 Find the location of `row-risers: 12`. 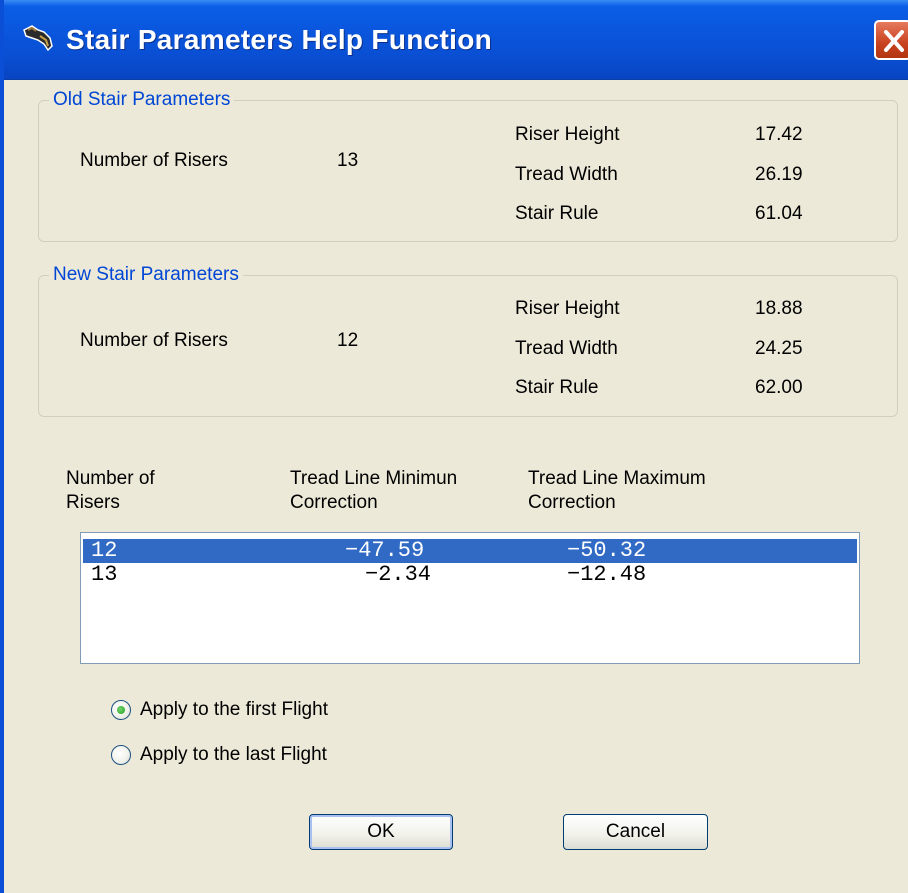

row-risers: 12 is located at coordinates (104, 550).